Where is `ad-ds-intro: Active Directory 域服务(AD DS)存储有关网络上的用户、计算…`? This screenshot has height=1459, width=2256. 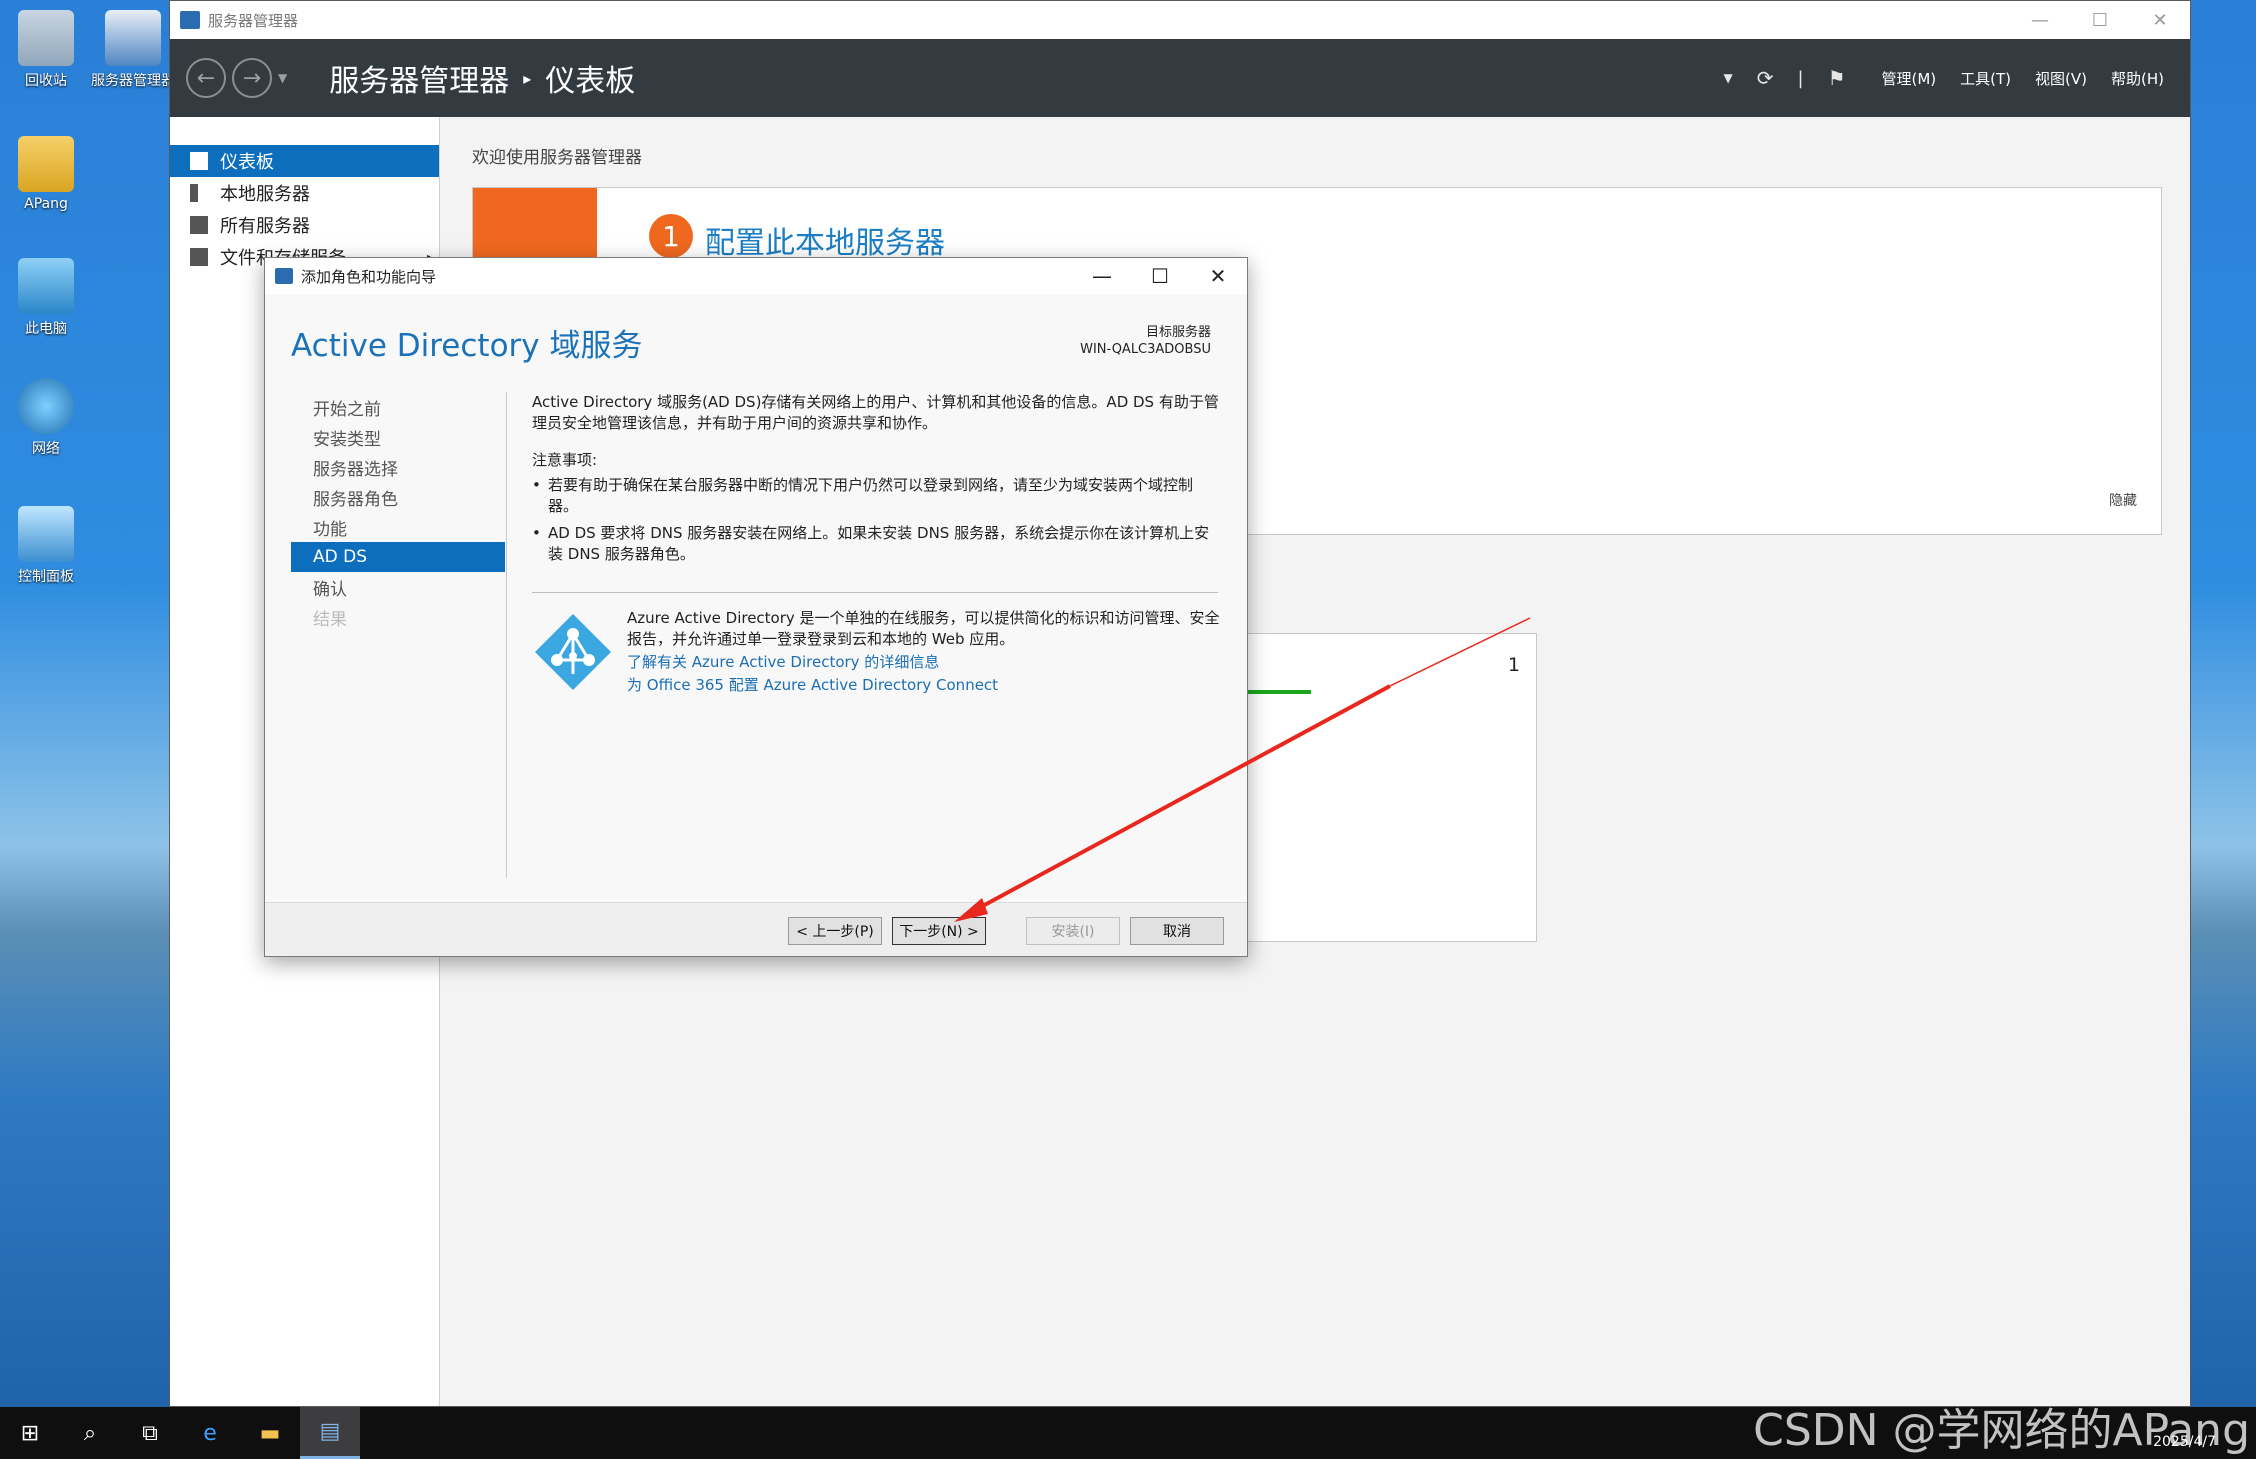
ad-ds-intro: Active Directory 域服务(AD DS)存储有关网络上的用户、计算… is located at coordinates (875, 412).